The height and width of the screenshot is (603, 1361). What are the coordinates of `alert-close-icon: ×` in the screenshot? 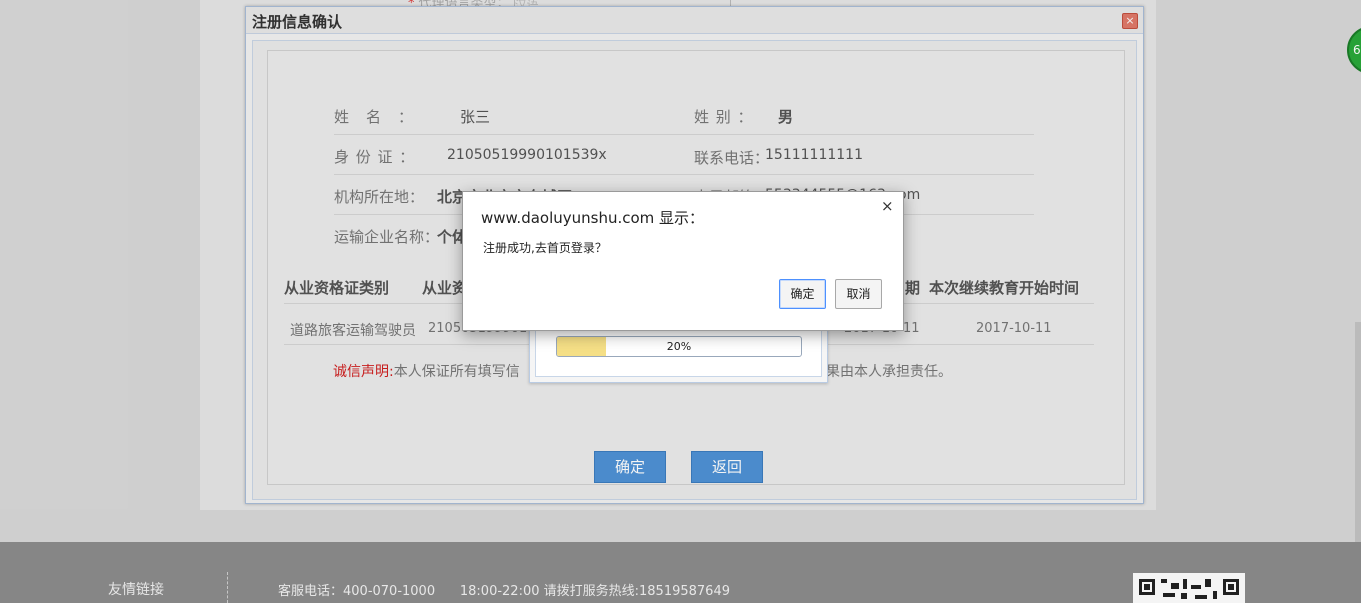 It's located at (887, 206).